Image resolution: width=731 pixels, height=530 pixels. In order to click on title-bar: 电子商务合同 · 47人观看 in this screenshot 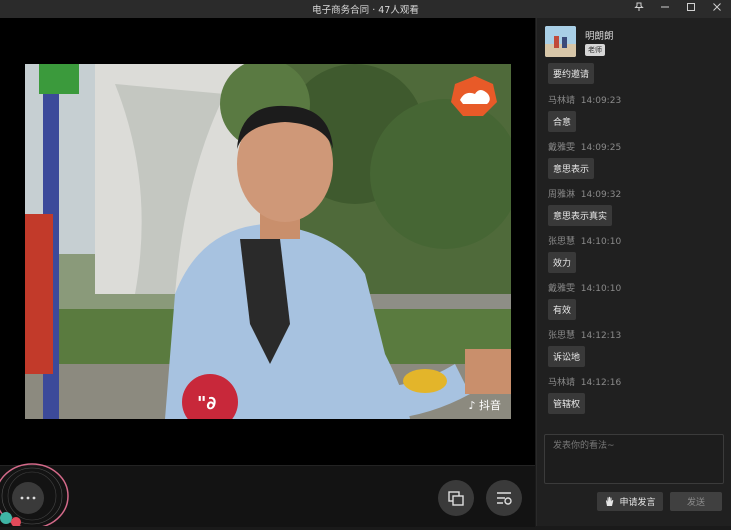, I will do `click(365, 9)`.